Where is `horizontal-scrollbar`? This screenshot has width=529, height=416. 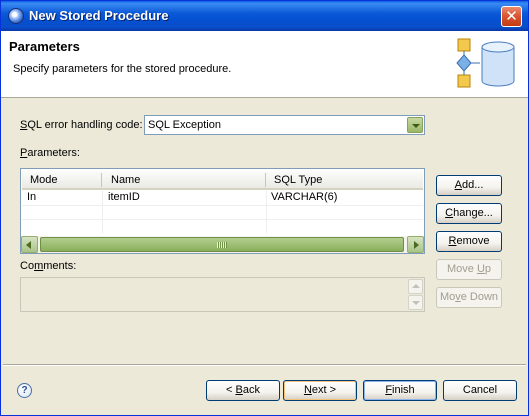
horizontal-scrollbar is located at coordinates (222, 244).